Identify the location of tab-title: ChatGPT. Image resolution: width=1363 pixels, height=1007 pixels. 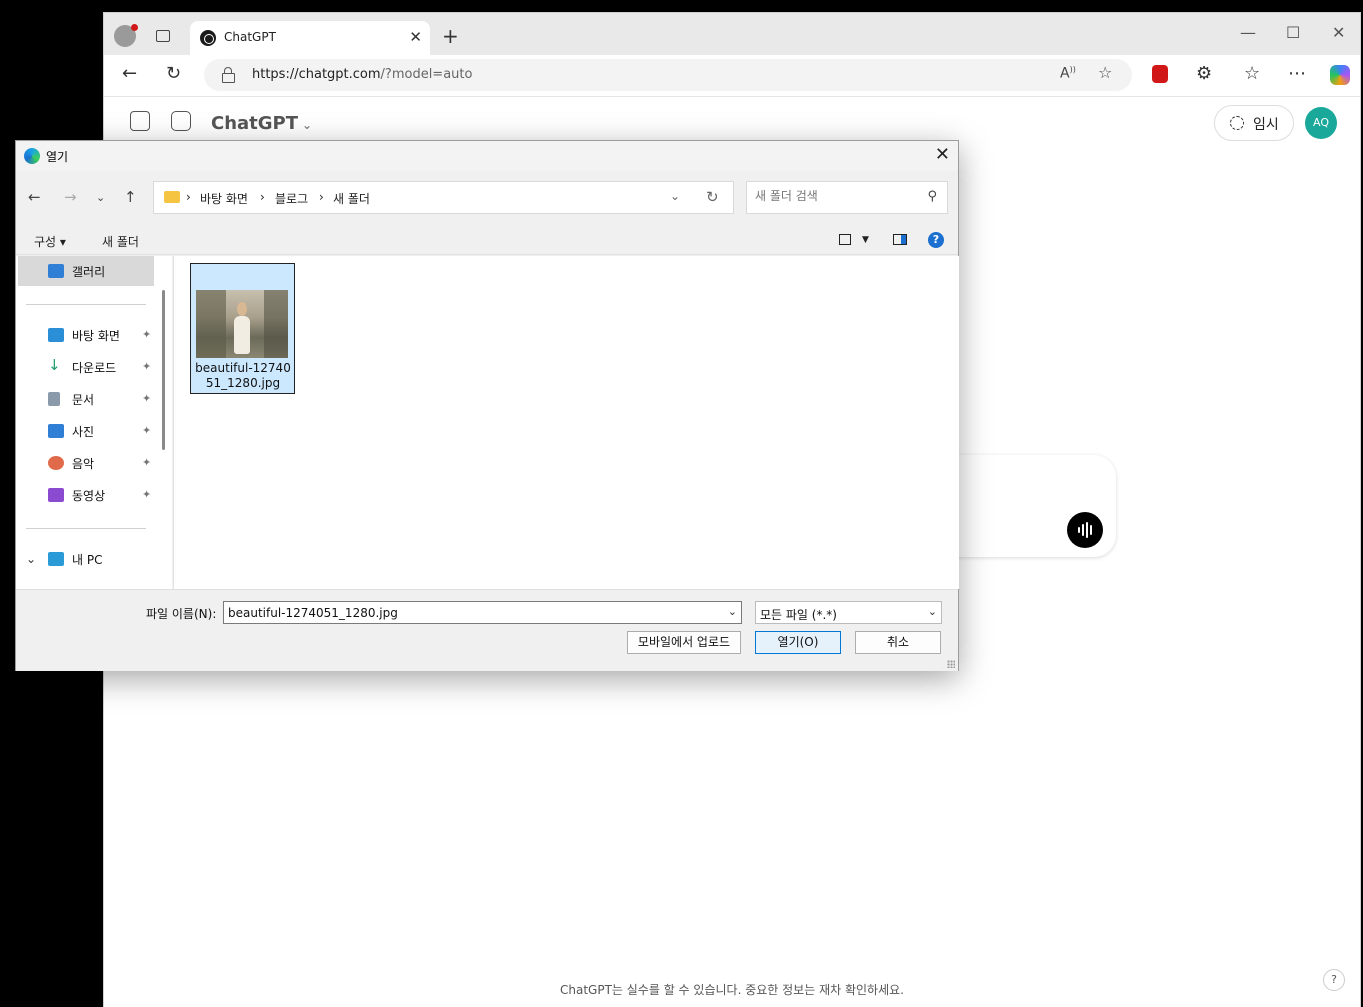
(250, 37).